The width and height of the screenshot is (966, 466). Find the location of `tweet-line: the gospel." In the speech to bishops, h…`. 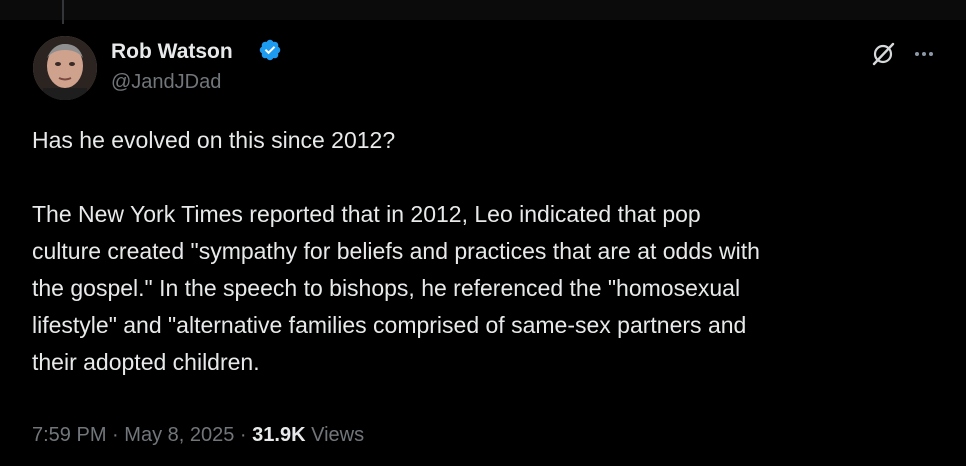

tweet-line: the gospel." In the speech to bishops, h… is located at coordinates (386, 288).